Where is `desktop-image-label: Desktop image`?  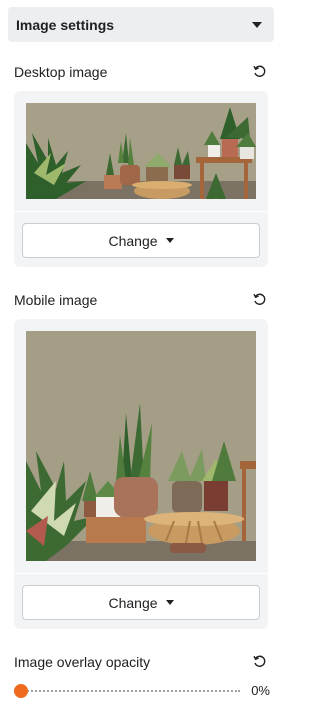
desktop-image-label: Desktop image is located at coordinates (61, 72).